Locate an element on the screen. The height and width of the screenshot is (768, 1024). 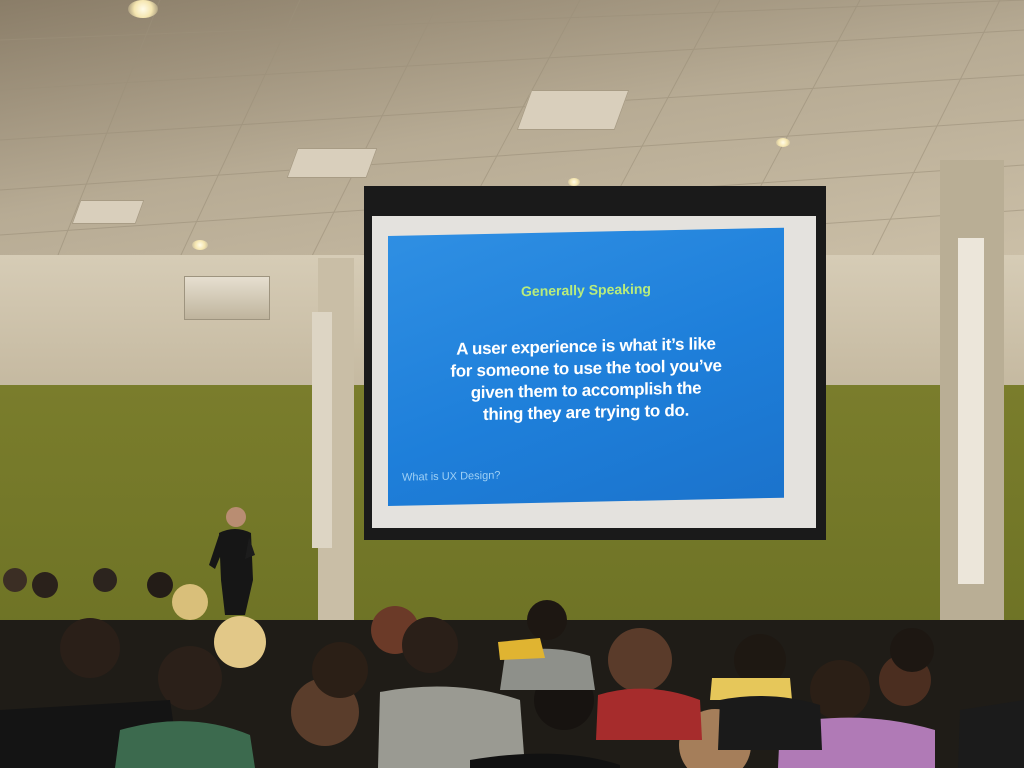
slide-footer: What is UX Design? is located at coordinates (451, 476).